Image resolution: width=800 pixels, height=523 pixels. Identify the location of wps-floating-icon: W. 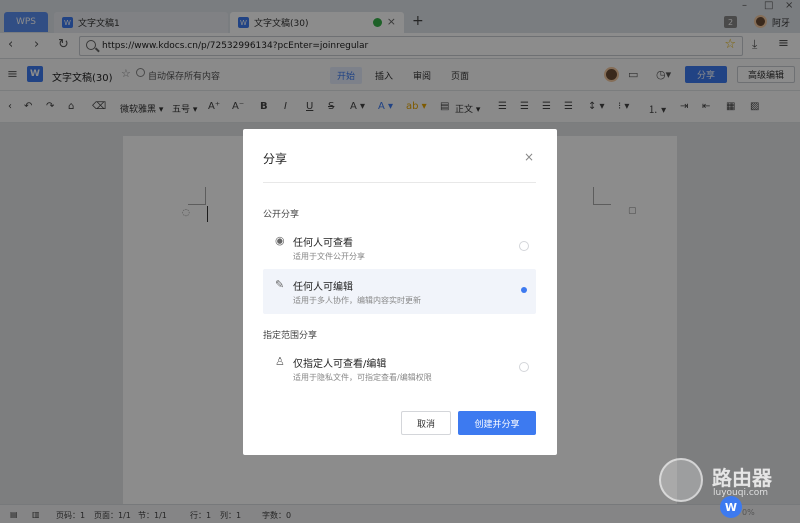
(731, 507).